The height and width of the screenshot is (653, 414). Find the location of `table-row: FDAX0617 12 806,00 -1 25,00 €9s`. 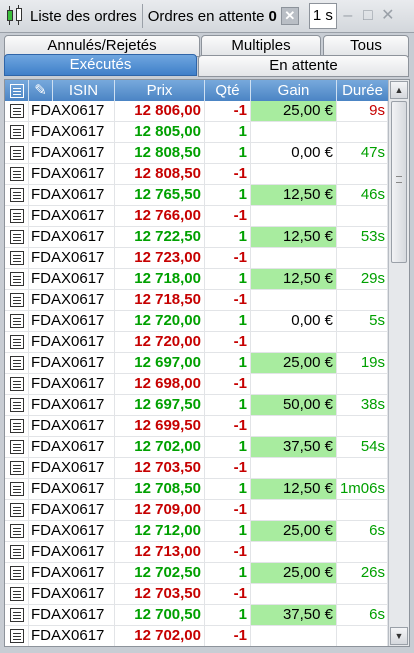

table-row: FDAX0617 12 806,00 -1 25,00 €9s is located at coordinates (196, 111).